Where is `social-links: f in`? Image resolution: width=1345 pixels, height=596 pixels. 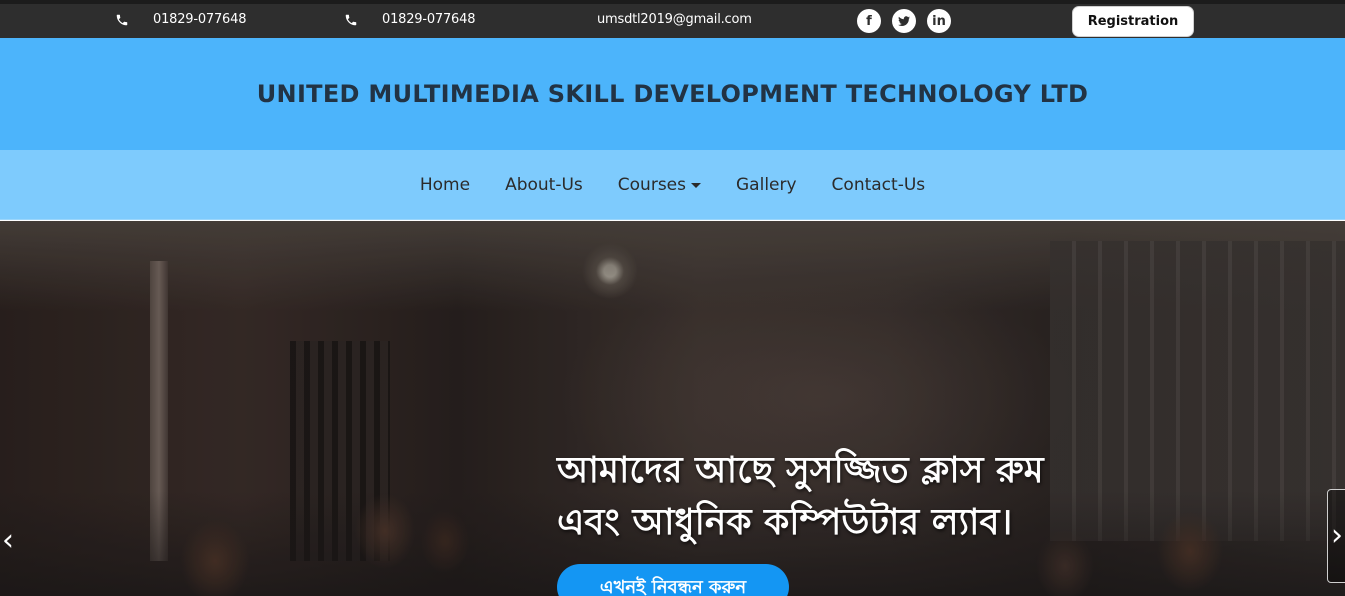
social-links: f in is located at coordinates (904, 21).